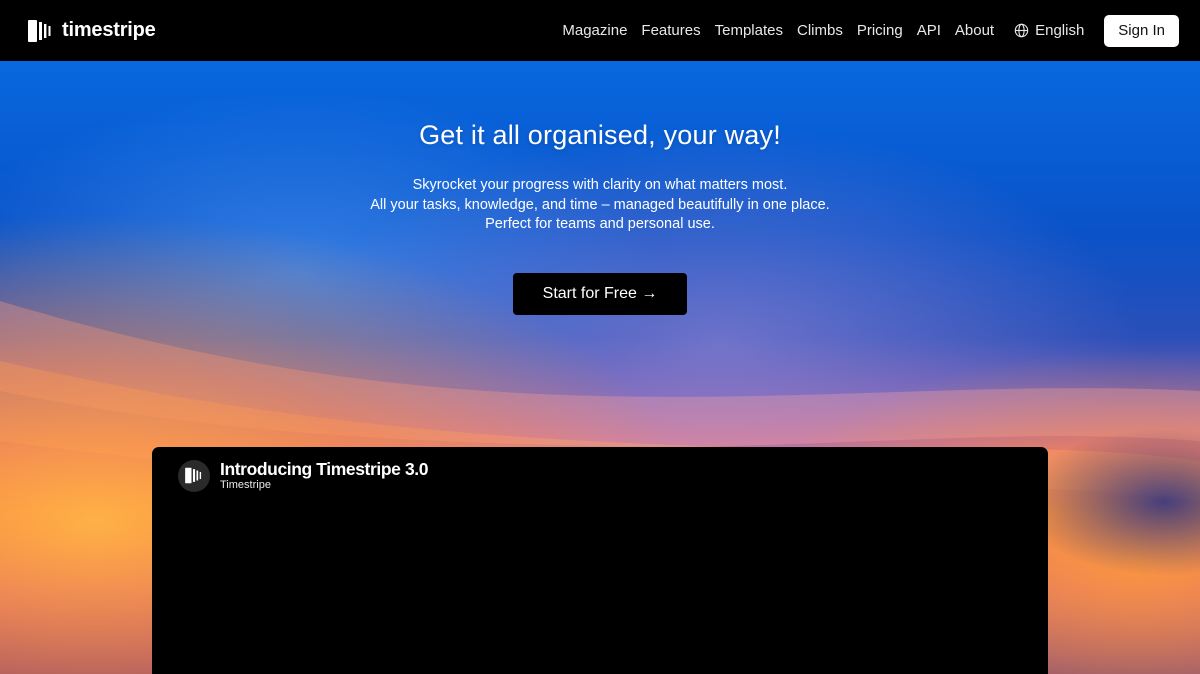 This screenshot has height=674, width=1200. What do you see at coordinates (749, 30) in the screenshot?
I see `nav-templates: Templates` at bounding box center [749, 30].